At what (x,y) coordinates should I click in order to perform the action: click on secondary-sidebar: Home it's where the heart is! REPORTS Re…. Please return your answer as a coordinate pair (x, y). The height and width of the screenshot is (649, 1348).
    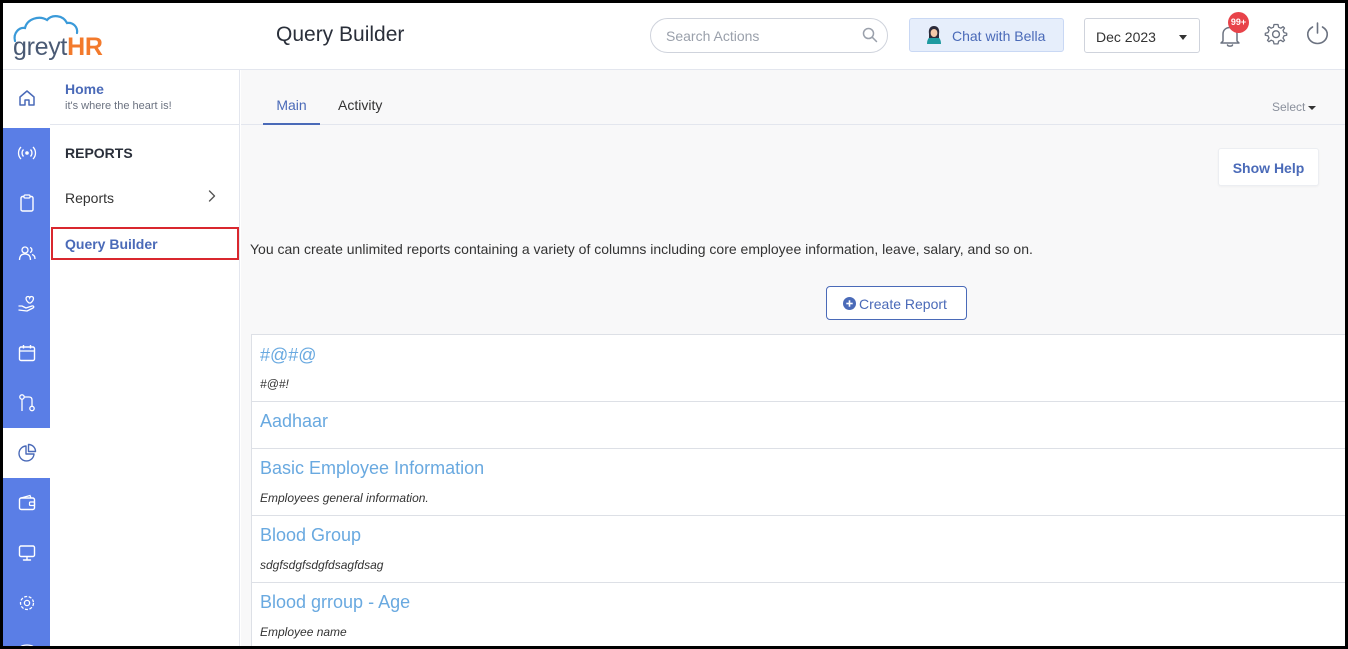
    Looking at the image, I should click on (145, 358).